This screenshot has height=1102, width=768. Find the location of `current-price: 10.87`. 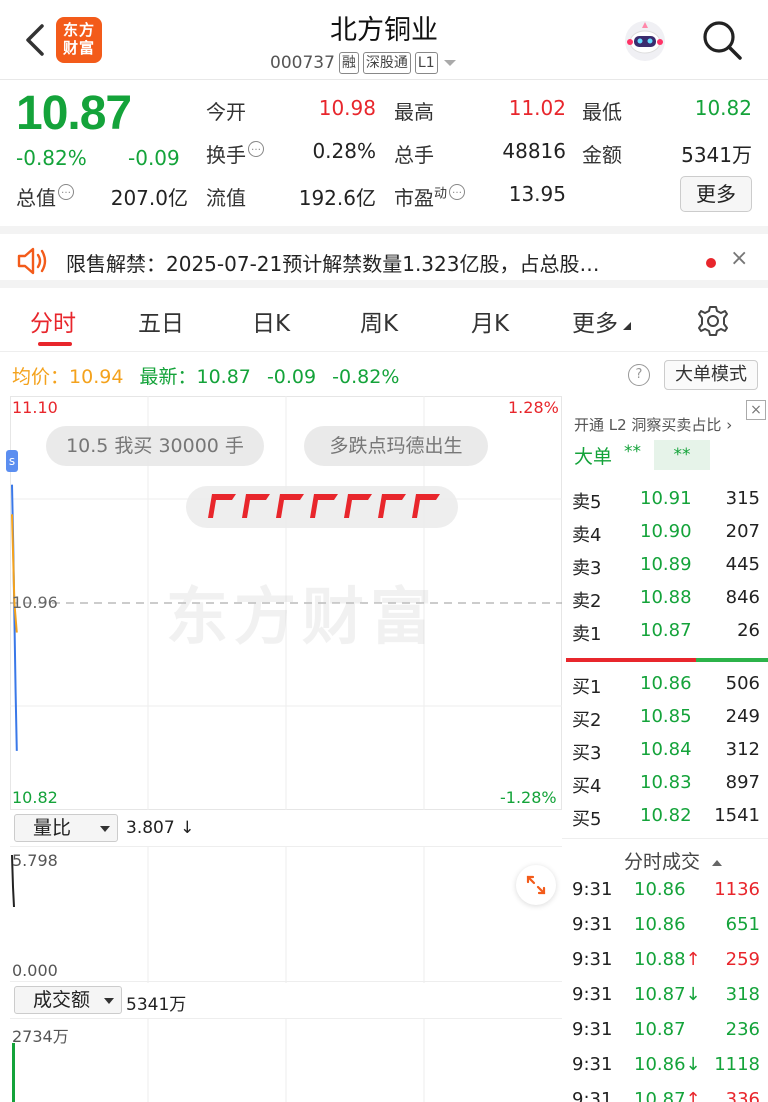

current-price: 10.87 is located at coordinates (74, 113).